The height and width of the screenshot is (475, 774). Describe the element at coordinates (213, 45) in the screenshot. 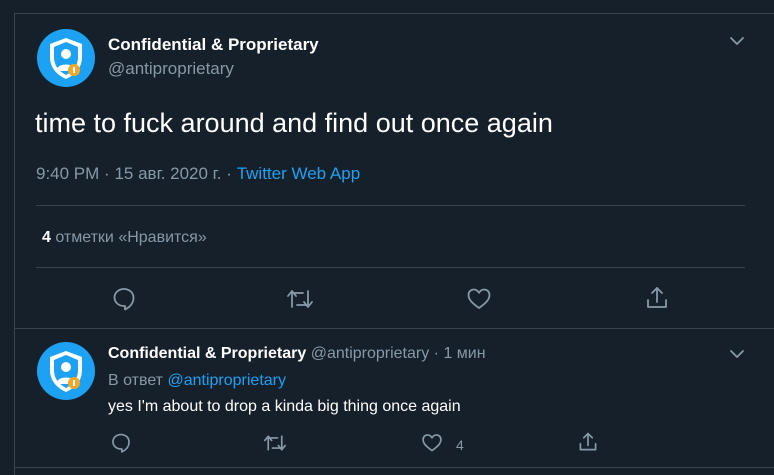

I see `author-name: Confidential & Proprietary` at that location.